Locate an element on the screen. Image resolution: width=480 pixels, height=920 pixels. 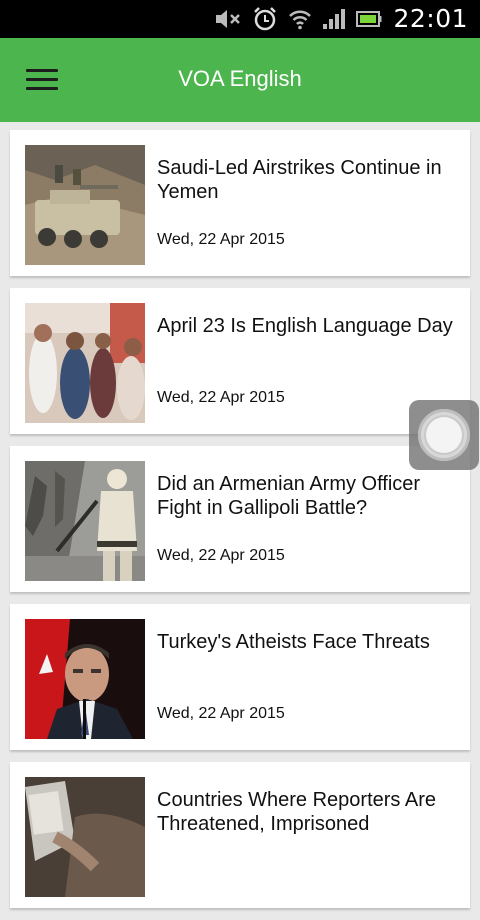
status-bar: 22:01 is located at coordinates (240, 19).